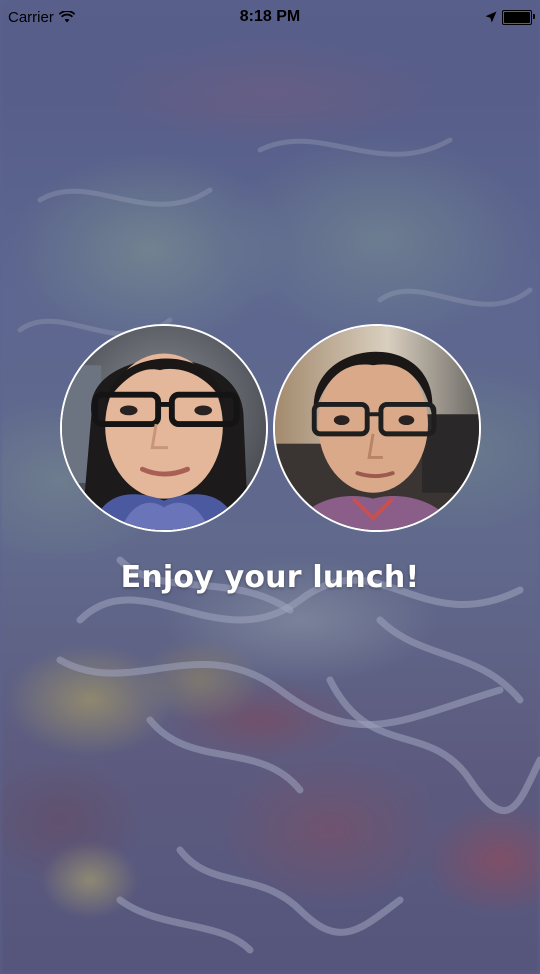 The width and height of the screenshot is (540, 974). Describe the element at coordinates (463, 17) in the screenshot. I see `status-right` at that location.